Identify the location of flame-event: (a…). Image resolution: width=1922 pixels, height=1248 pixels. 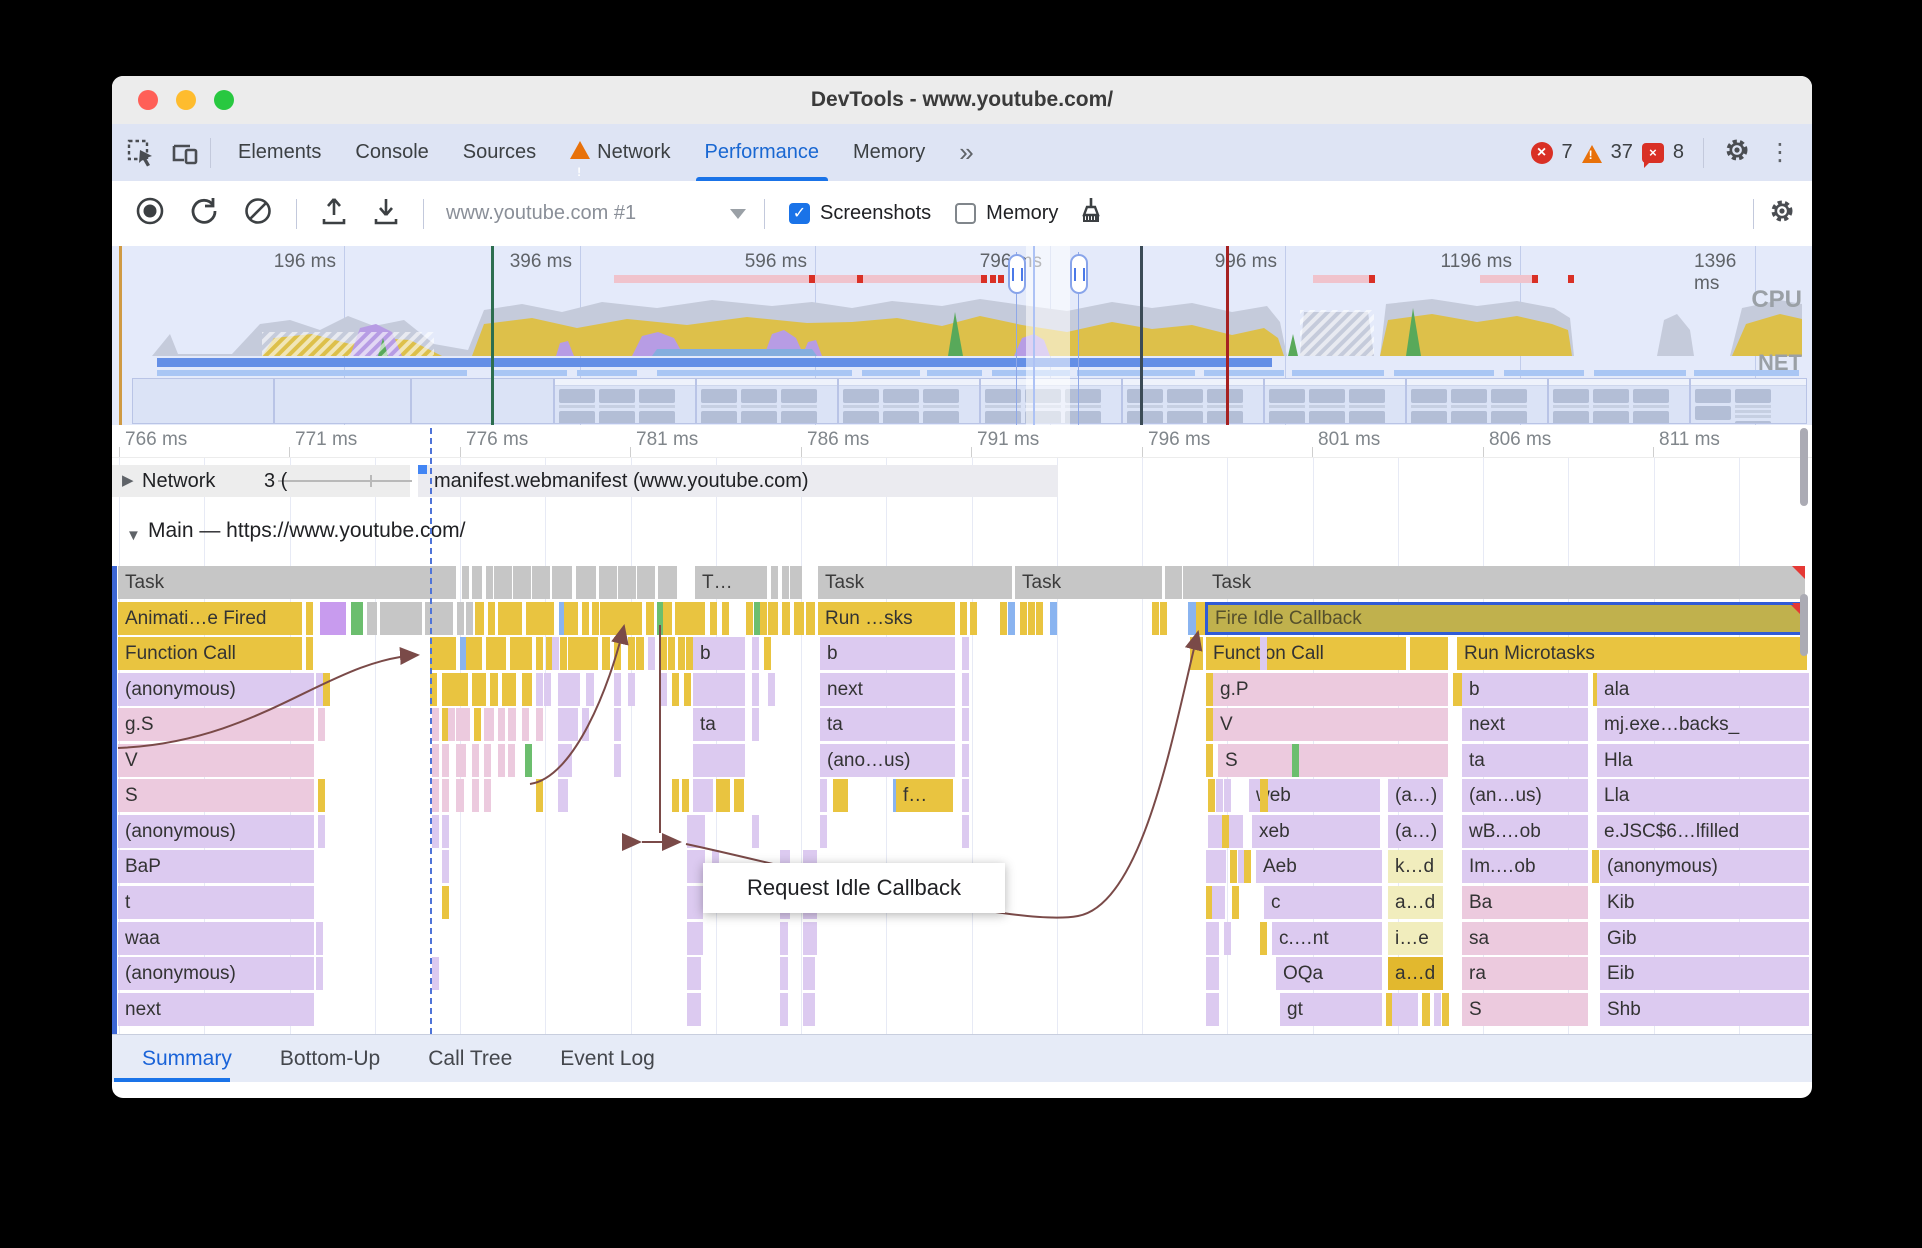
(1415, 831).